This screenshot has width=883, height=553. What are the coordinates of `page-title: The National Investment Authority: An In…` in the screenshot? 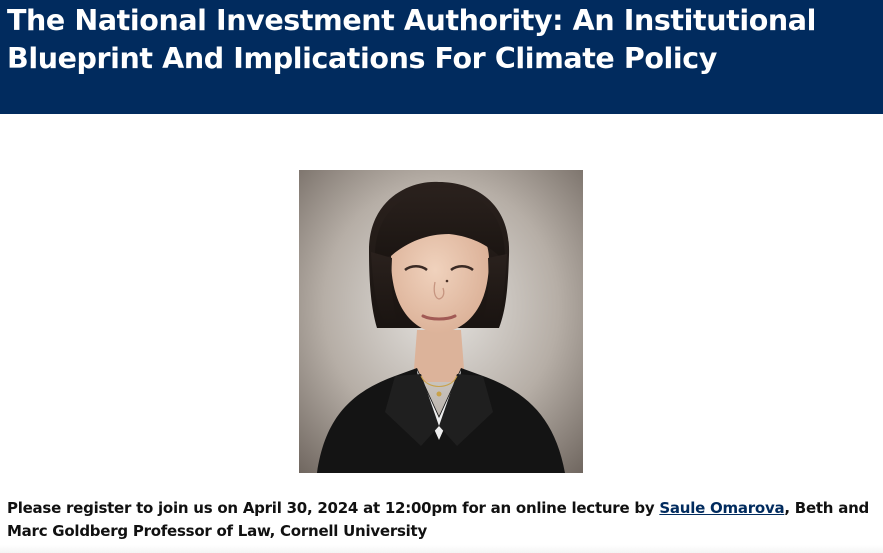 It's located at (411, 39).